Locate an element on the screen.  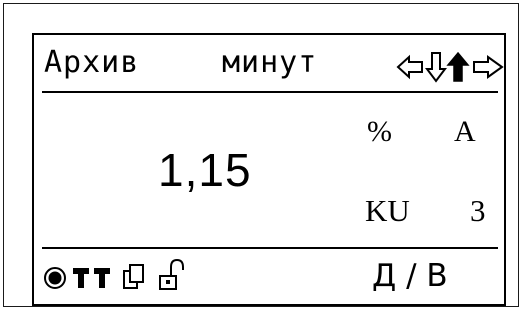
header-divider is located at coordinates (270, 92).